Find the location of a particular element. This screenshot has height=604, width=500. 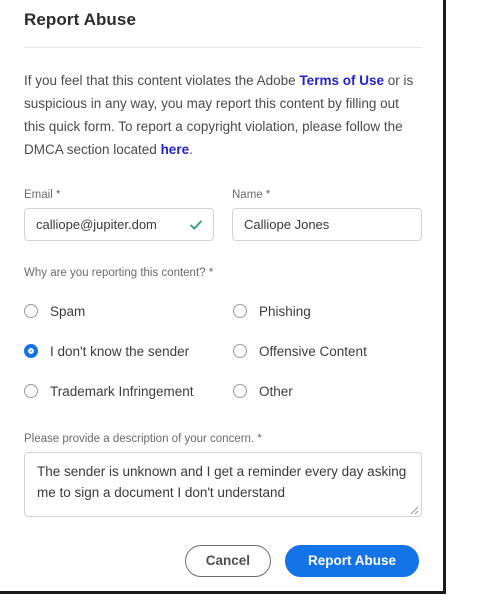

name-input-wrap is located at coordinates (327, 224).